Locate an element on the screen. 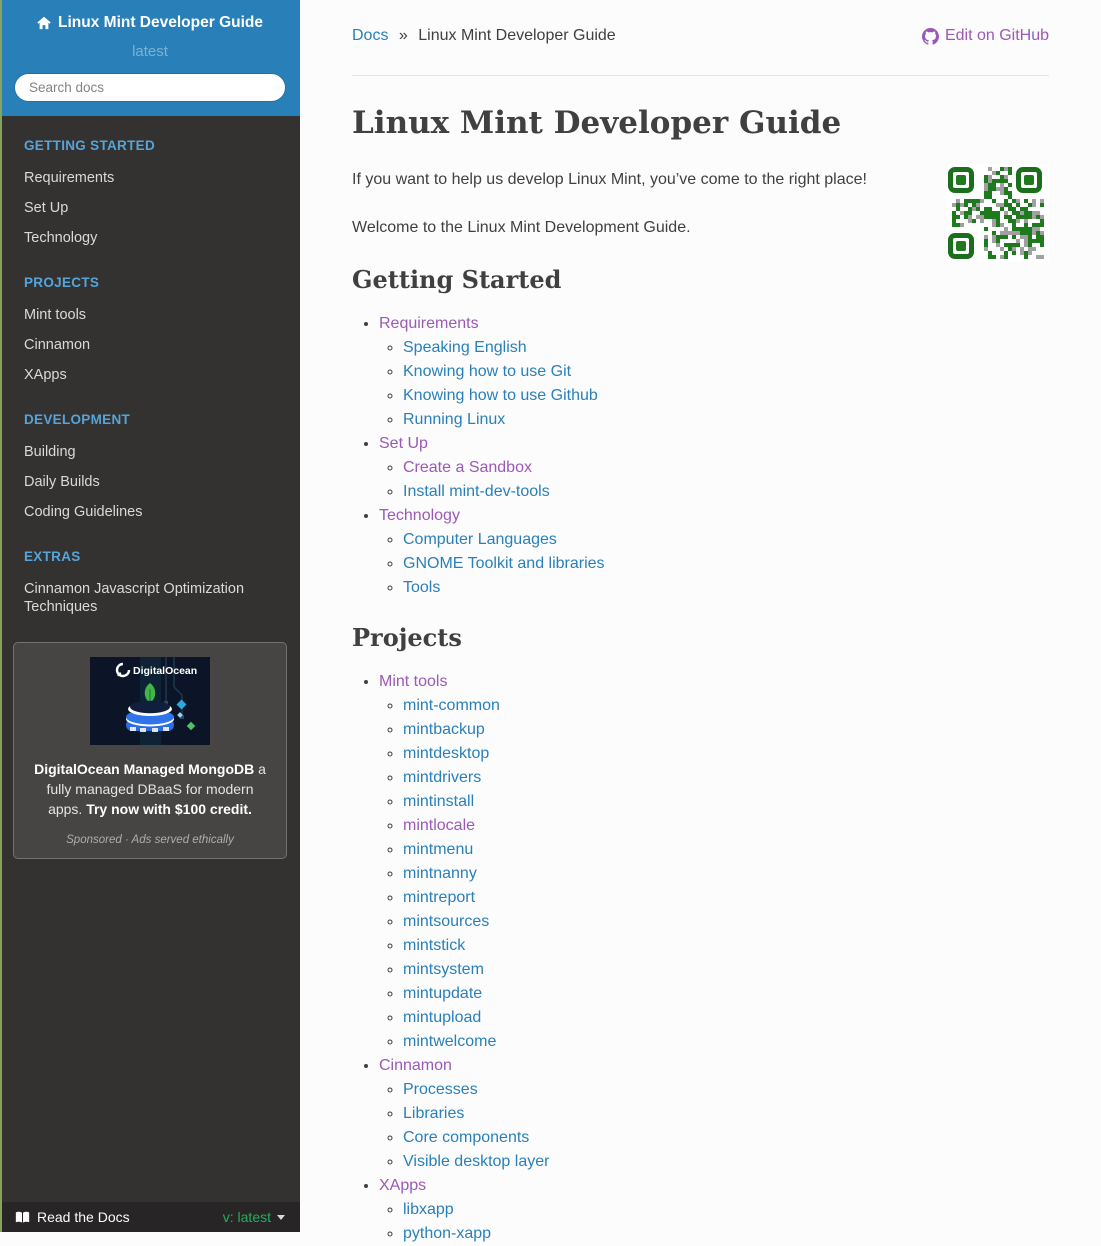 This screenshot has height=1246, width=1101. list-item: mintmenu is located at coordinates (726, 850).